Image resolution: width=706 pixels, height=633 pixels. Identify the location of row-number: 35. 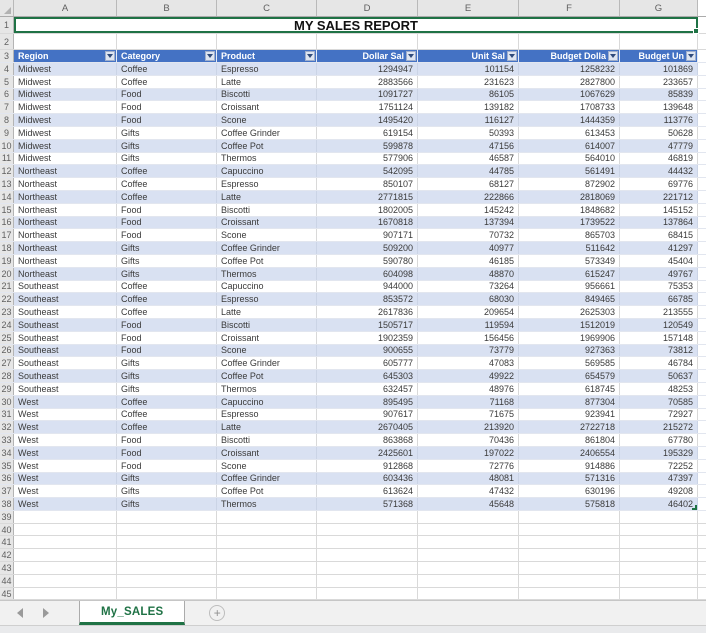
(7, 465).